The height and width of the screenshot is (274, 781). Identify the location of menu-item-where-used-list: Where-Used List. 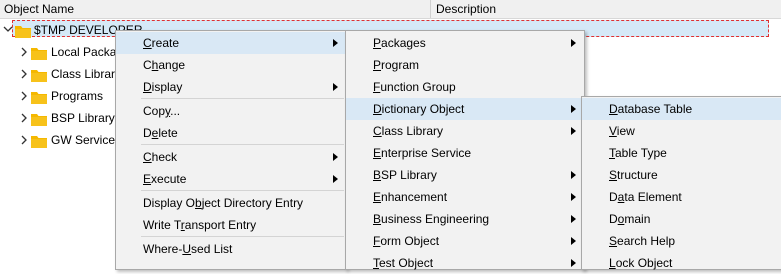
(231, 249).